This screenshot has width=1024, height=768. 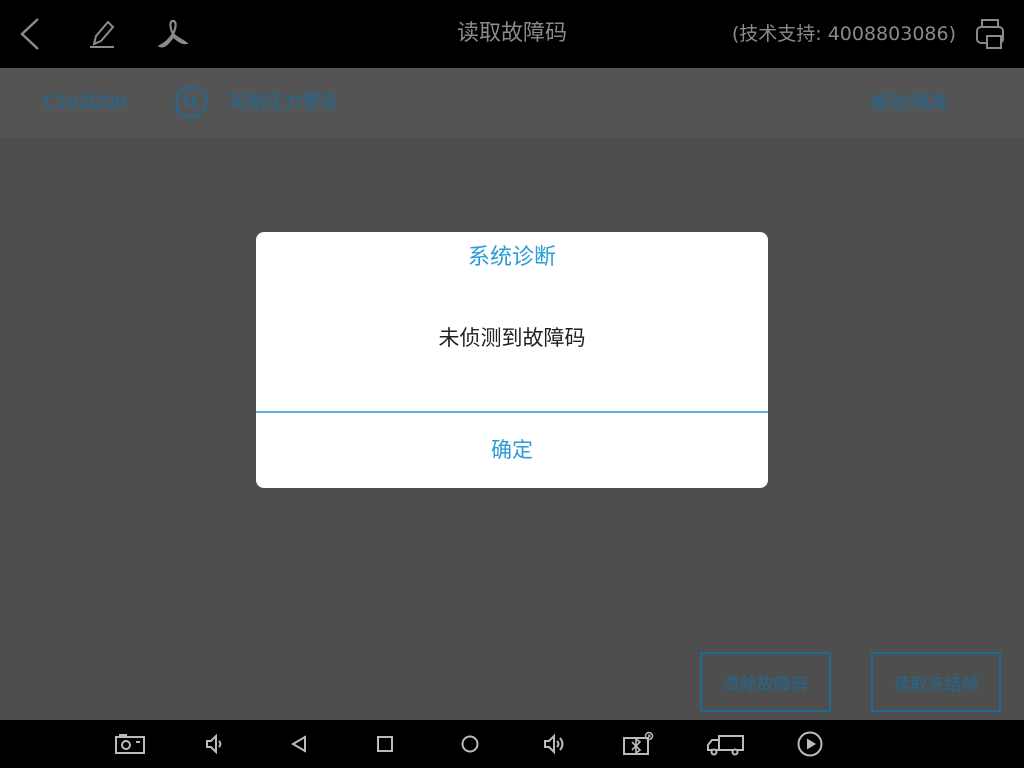 What do you see at coordinates (936, 682) in the screenshot?
I see `read-freeze-frame-button: 读取冻结帧` at bounding box center [936, 682].